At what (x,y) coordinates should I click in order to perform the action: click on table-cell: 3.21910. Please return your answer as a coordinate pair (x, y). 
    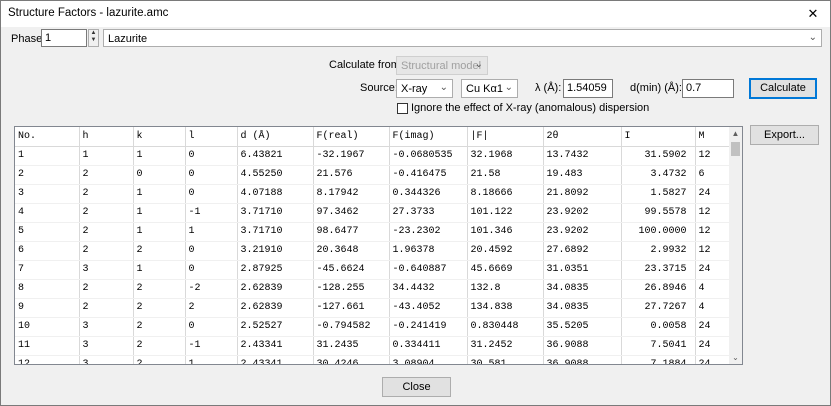
    Looking at the image, I should click on (275, 251).